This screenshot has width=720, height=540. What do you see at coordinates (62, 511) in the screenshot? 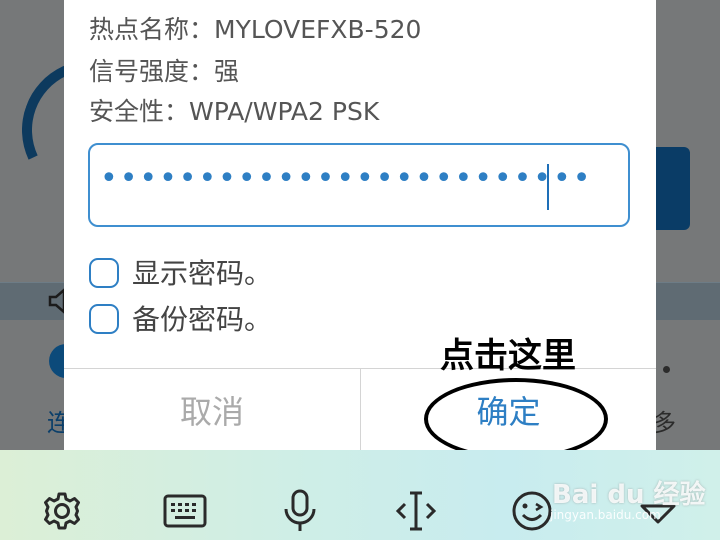
I see `gear-icon` at bounding box center [62, 511].